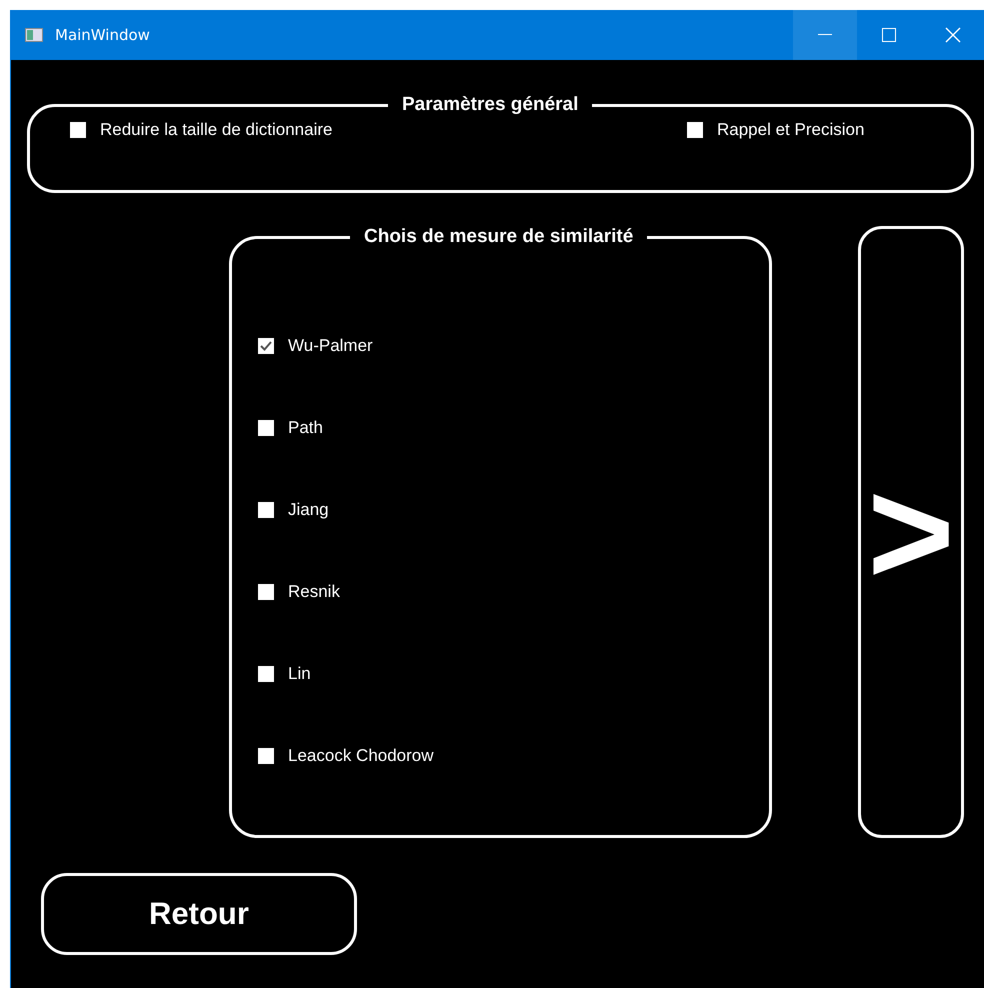  I want to click on checkbox-option: Reduire la taille de dictionnaire, so click(378, 130).